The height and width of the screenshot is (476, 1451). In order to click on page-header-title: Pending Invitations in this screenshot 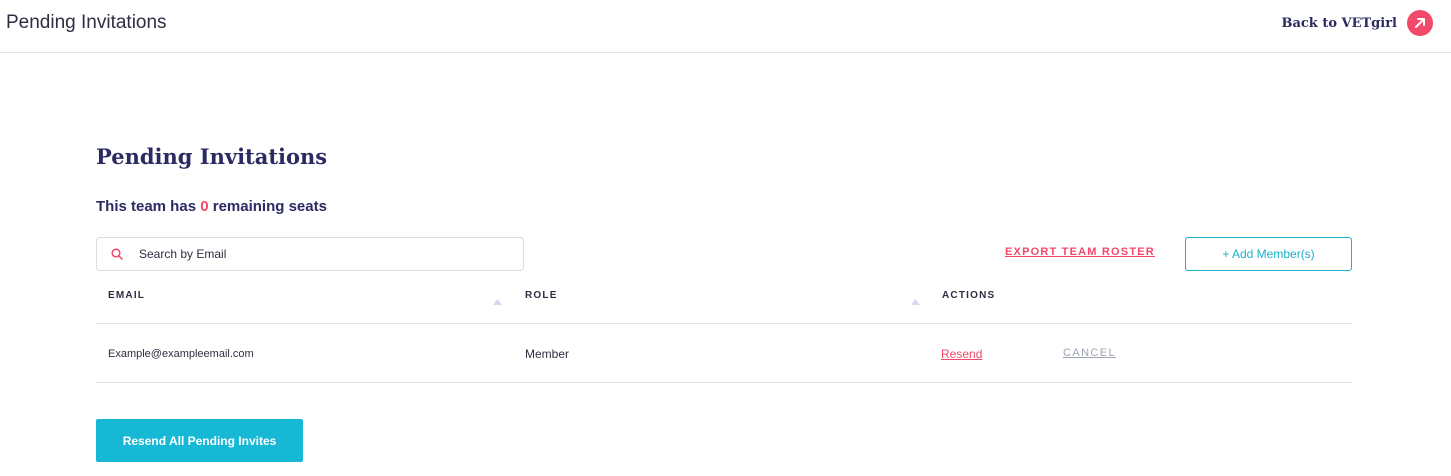, I will do `click(86, 22)`.